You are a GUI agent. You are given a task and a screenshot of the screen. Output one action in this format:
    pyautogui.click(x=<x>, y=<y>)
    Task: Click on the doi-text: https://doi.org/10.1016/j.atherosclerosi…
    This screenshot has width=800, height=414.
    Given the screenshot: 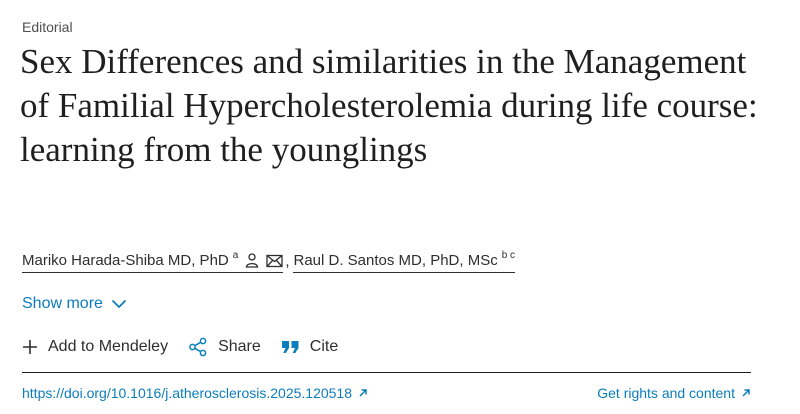 What is the action you would take?
    pyautogui.click(x=187, y=393)
    